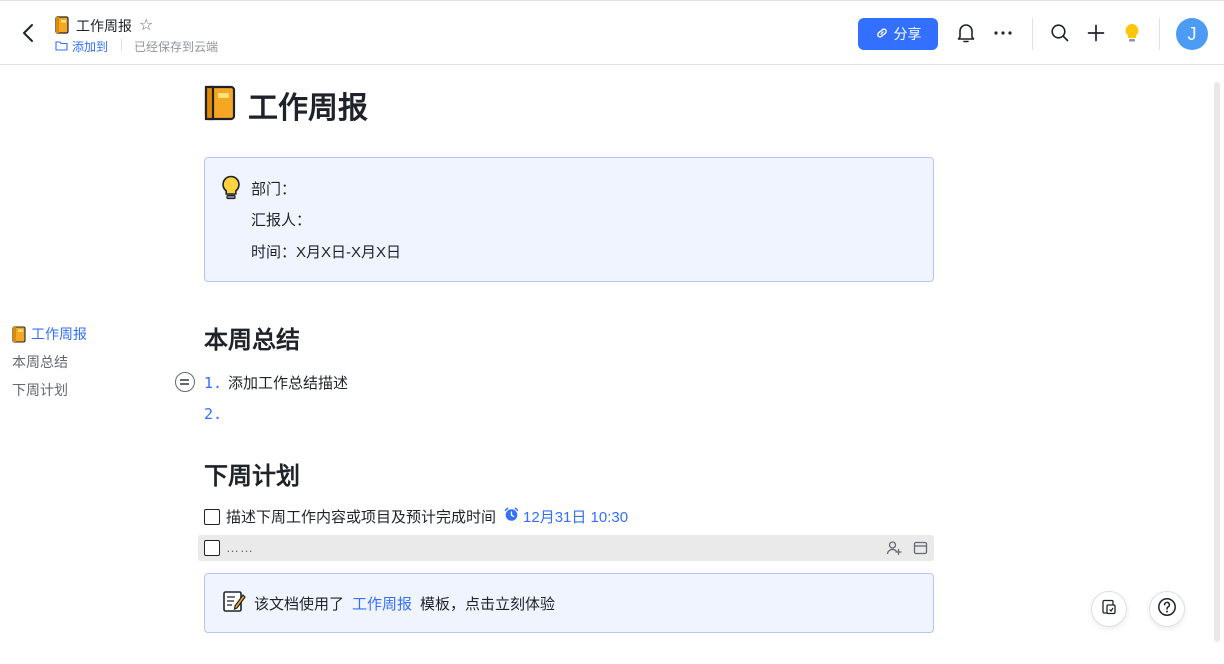 The image size is (1224, 664). Describe the element at coordinates (894, 550) in the screenshot. I see `assign-user-icon` at that location.